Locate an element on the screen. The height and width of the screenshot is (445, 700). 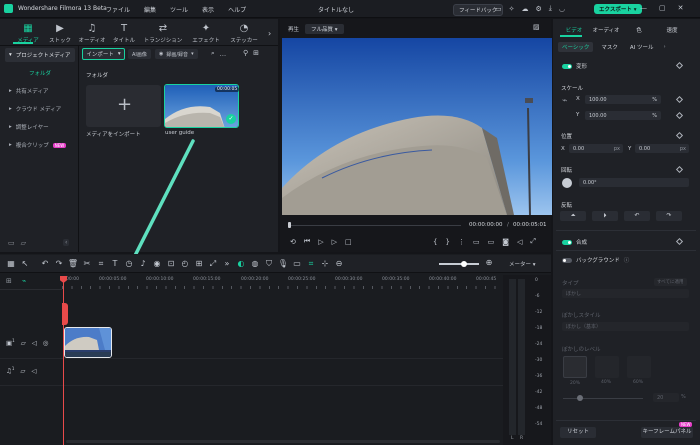
prev-frame-icon: ⟲ is located at coordinates (293, 242).